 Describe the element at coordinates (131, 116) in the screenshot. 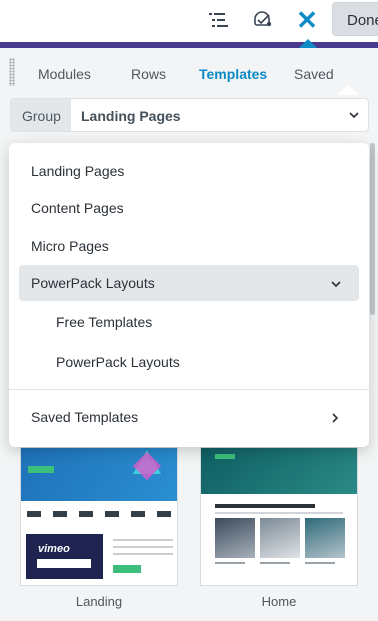

I see `group-select-value: Landing Pages` at that location.